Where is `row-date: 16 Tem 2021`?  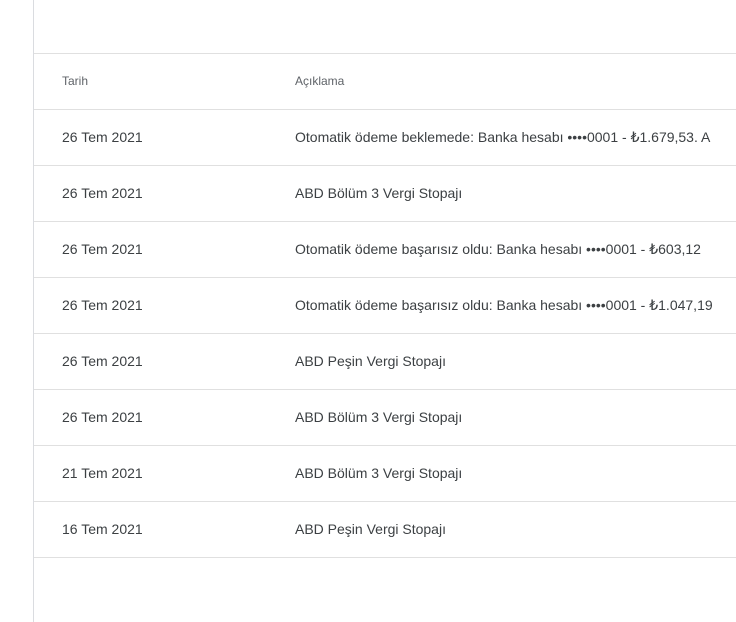 row-date: 16 Tem 2021 is located at coordinates (102, 529).